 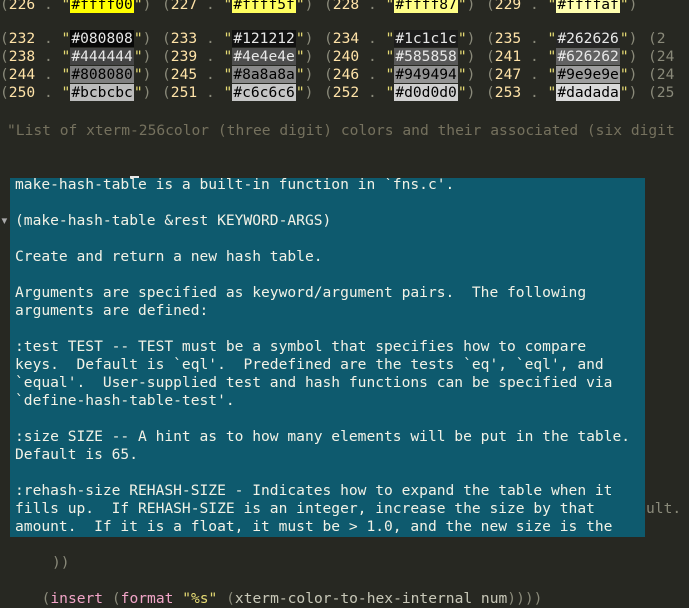 I want to click on input-line: (make-hash-table, so click(x=86, y=175).